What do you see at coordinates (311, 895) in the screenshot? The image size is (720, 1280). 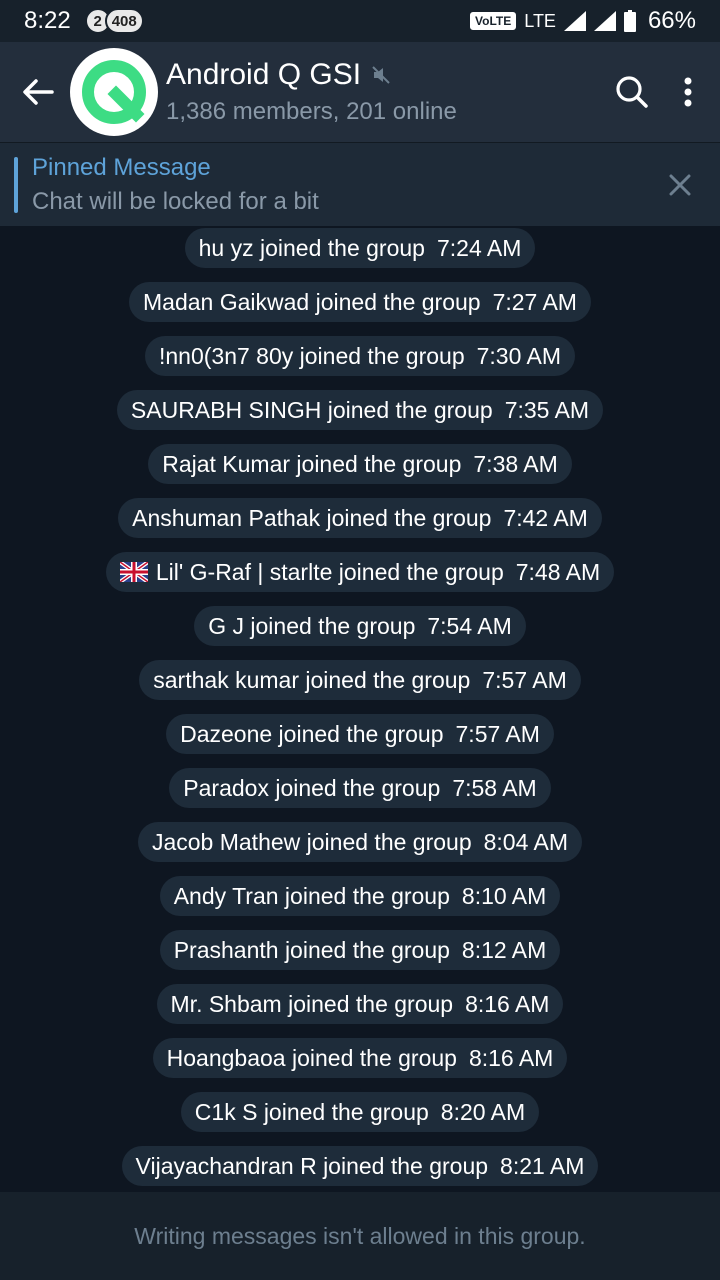 I see `service-message-text: Andy Tran joined the group` at bounding box center [311, 895].